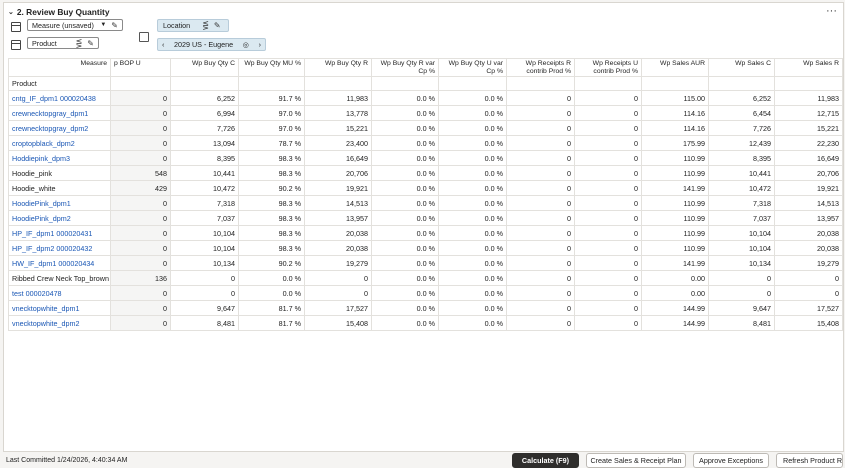  Describe the element at coordinates (608, 67) in the screenshot. I see `column-header: Wp Receipts U contrib Prod %` at that location.